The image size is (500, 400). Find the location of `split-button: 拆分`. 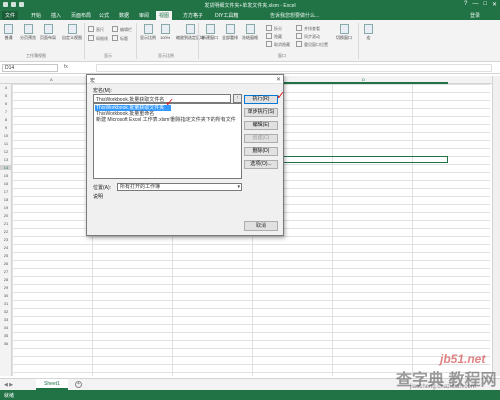

split-button: 拆分 is located at coordinates (274, 28).